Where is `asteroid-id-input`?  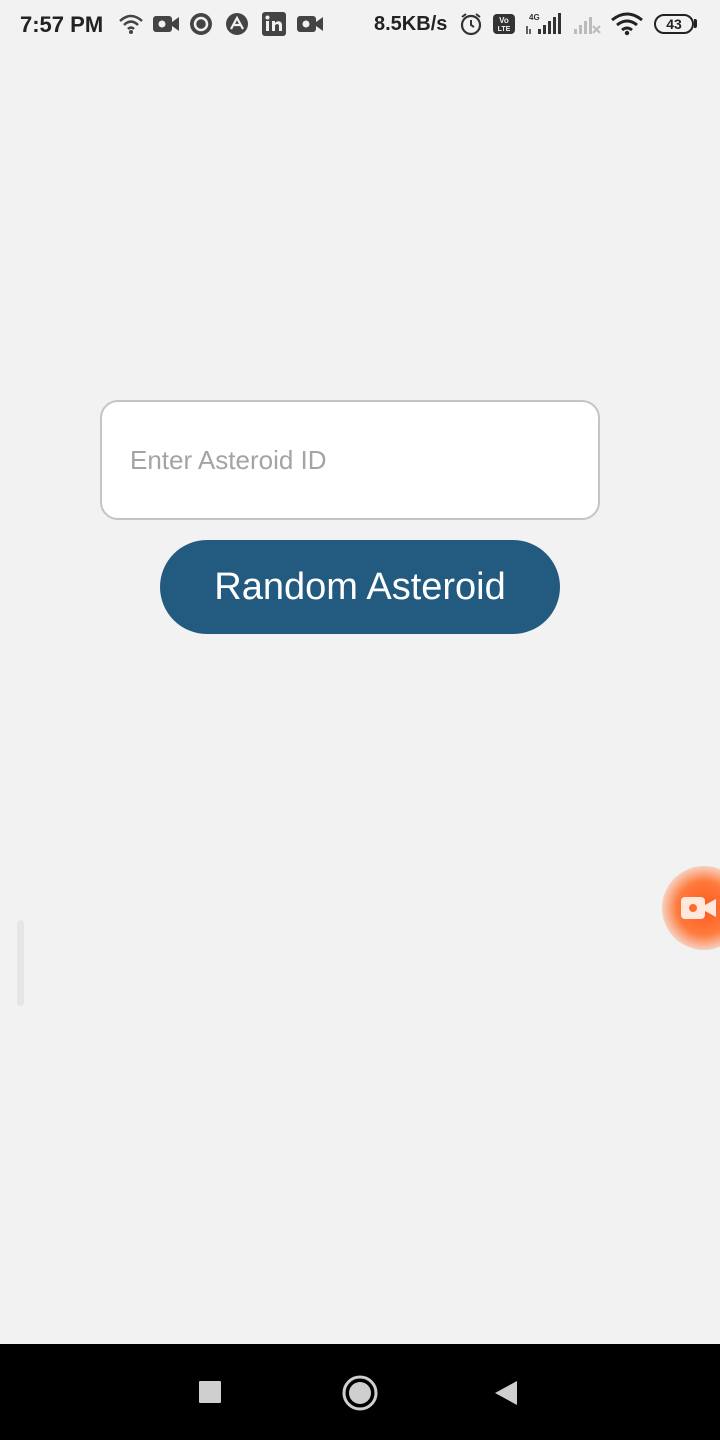
asteroid-id-input is located at coordinates (350, 460).